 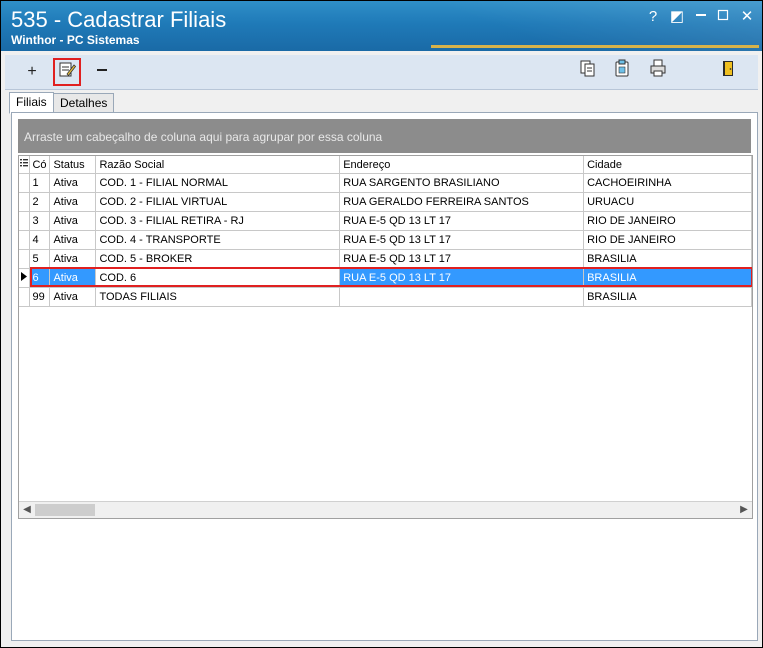 I want to click on window-subtitle: Winthor - PC Sistemas, so click(x=75, y=40).